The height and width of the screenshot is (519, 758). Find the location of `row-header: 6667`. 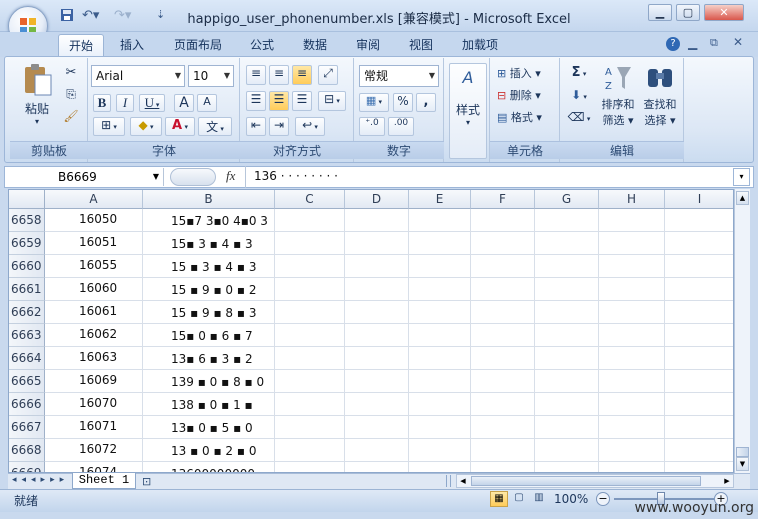

row-header: 6667 is located at coordinates (27, 427).